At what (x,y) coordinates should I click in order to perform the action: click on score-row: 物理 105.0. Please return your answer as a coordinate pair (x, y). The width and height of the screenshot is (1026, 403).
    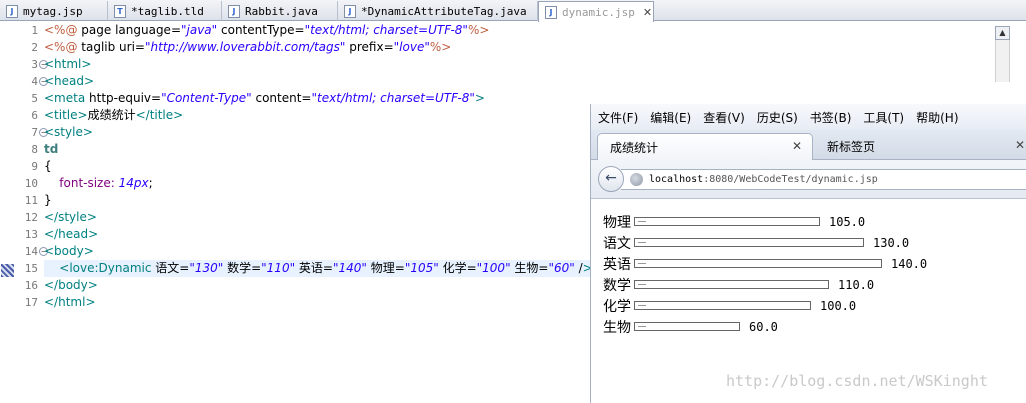
    Looking at the image, I should click on (814, 221).